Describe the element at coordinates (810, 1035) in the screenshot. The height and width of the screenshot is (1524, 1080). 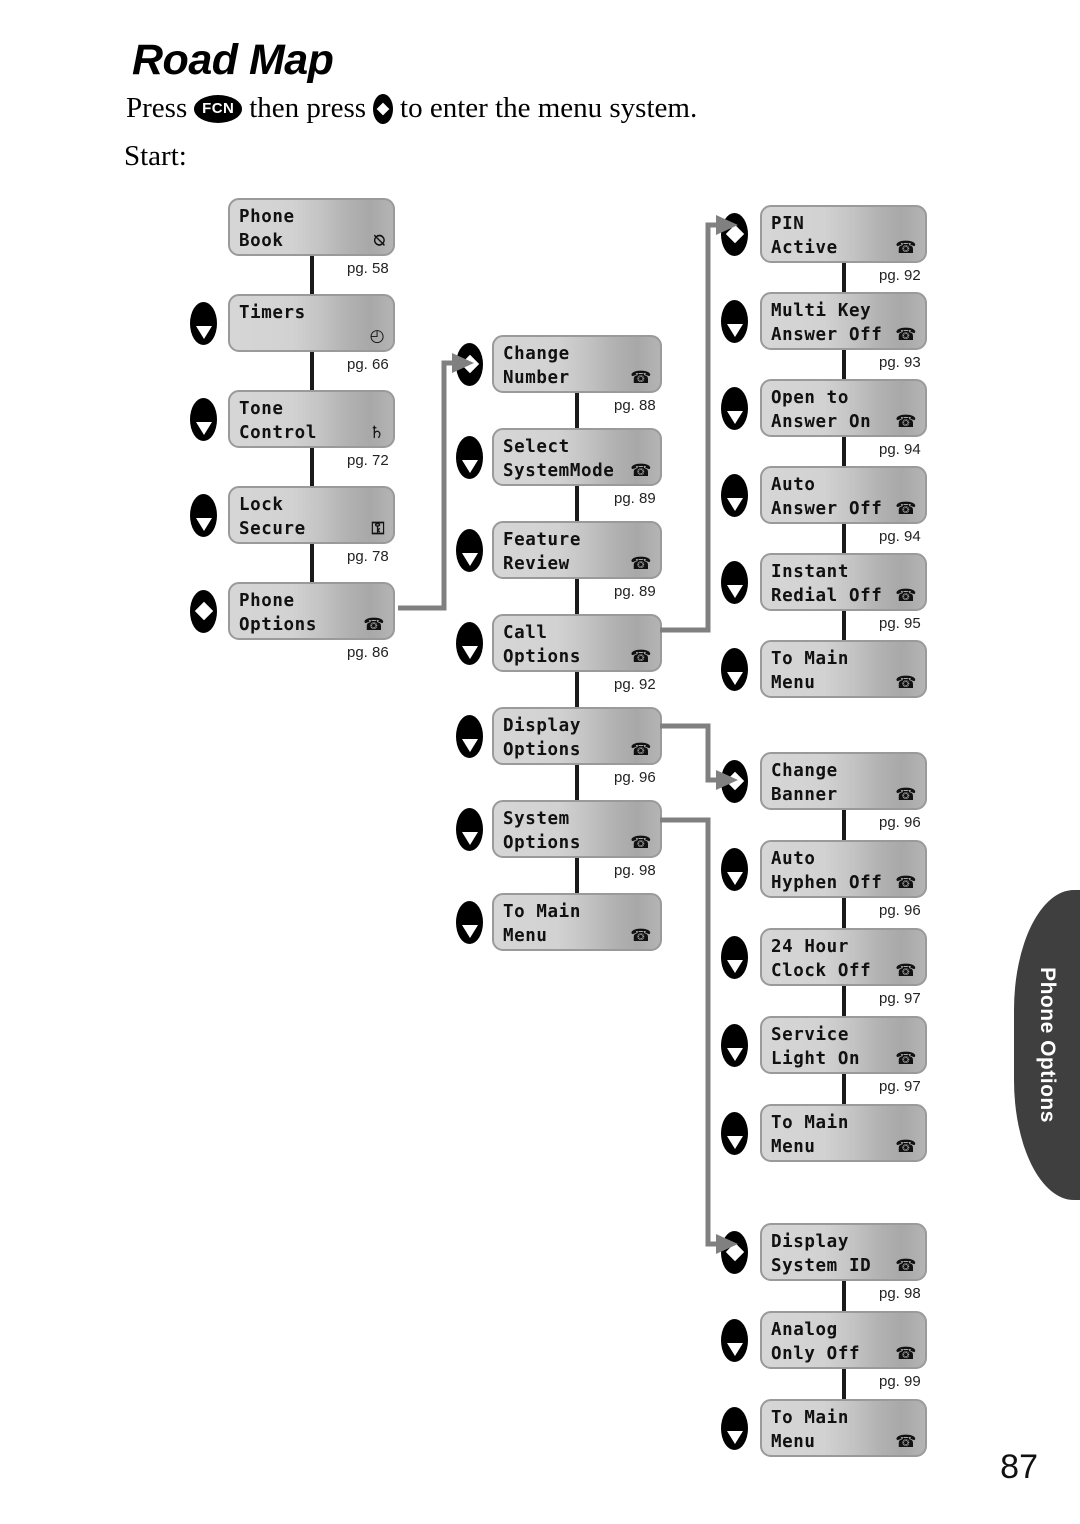
I see `menu-item-line1: Service` at that location.